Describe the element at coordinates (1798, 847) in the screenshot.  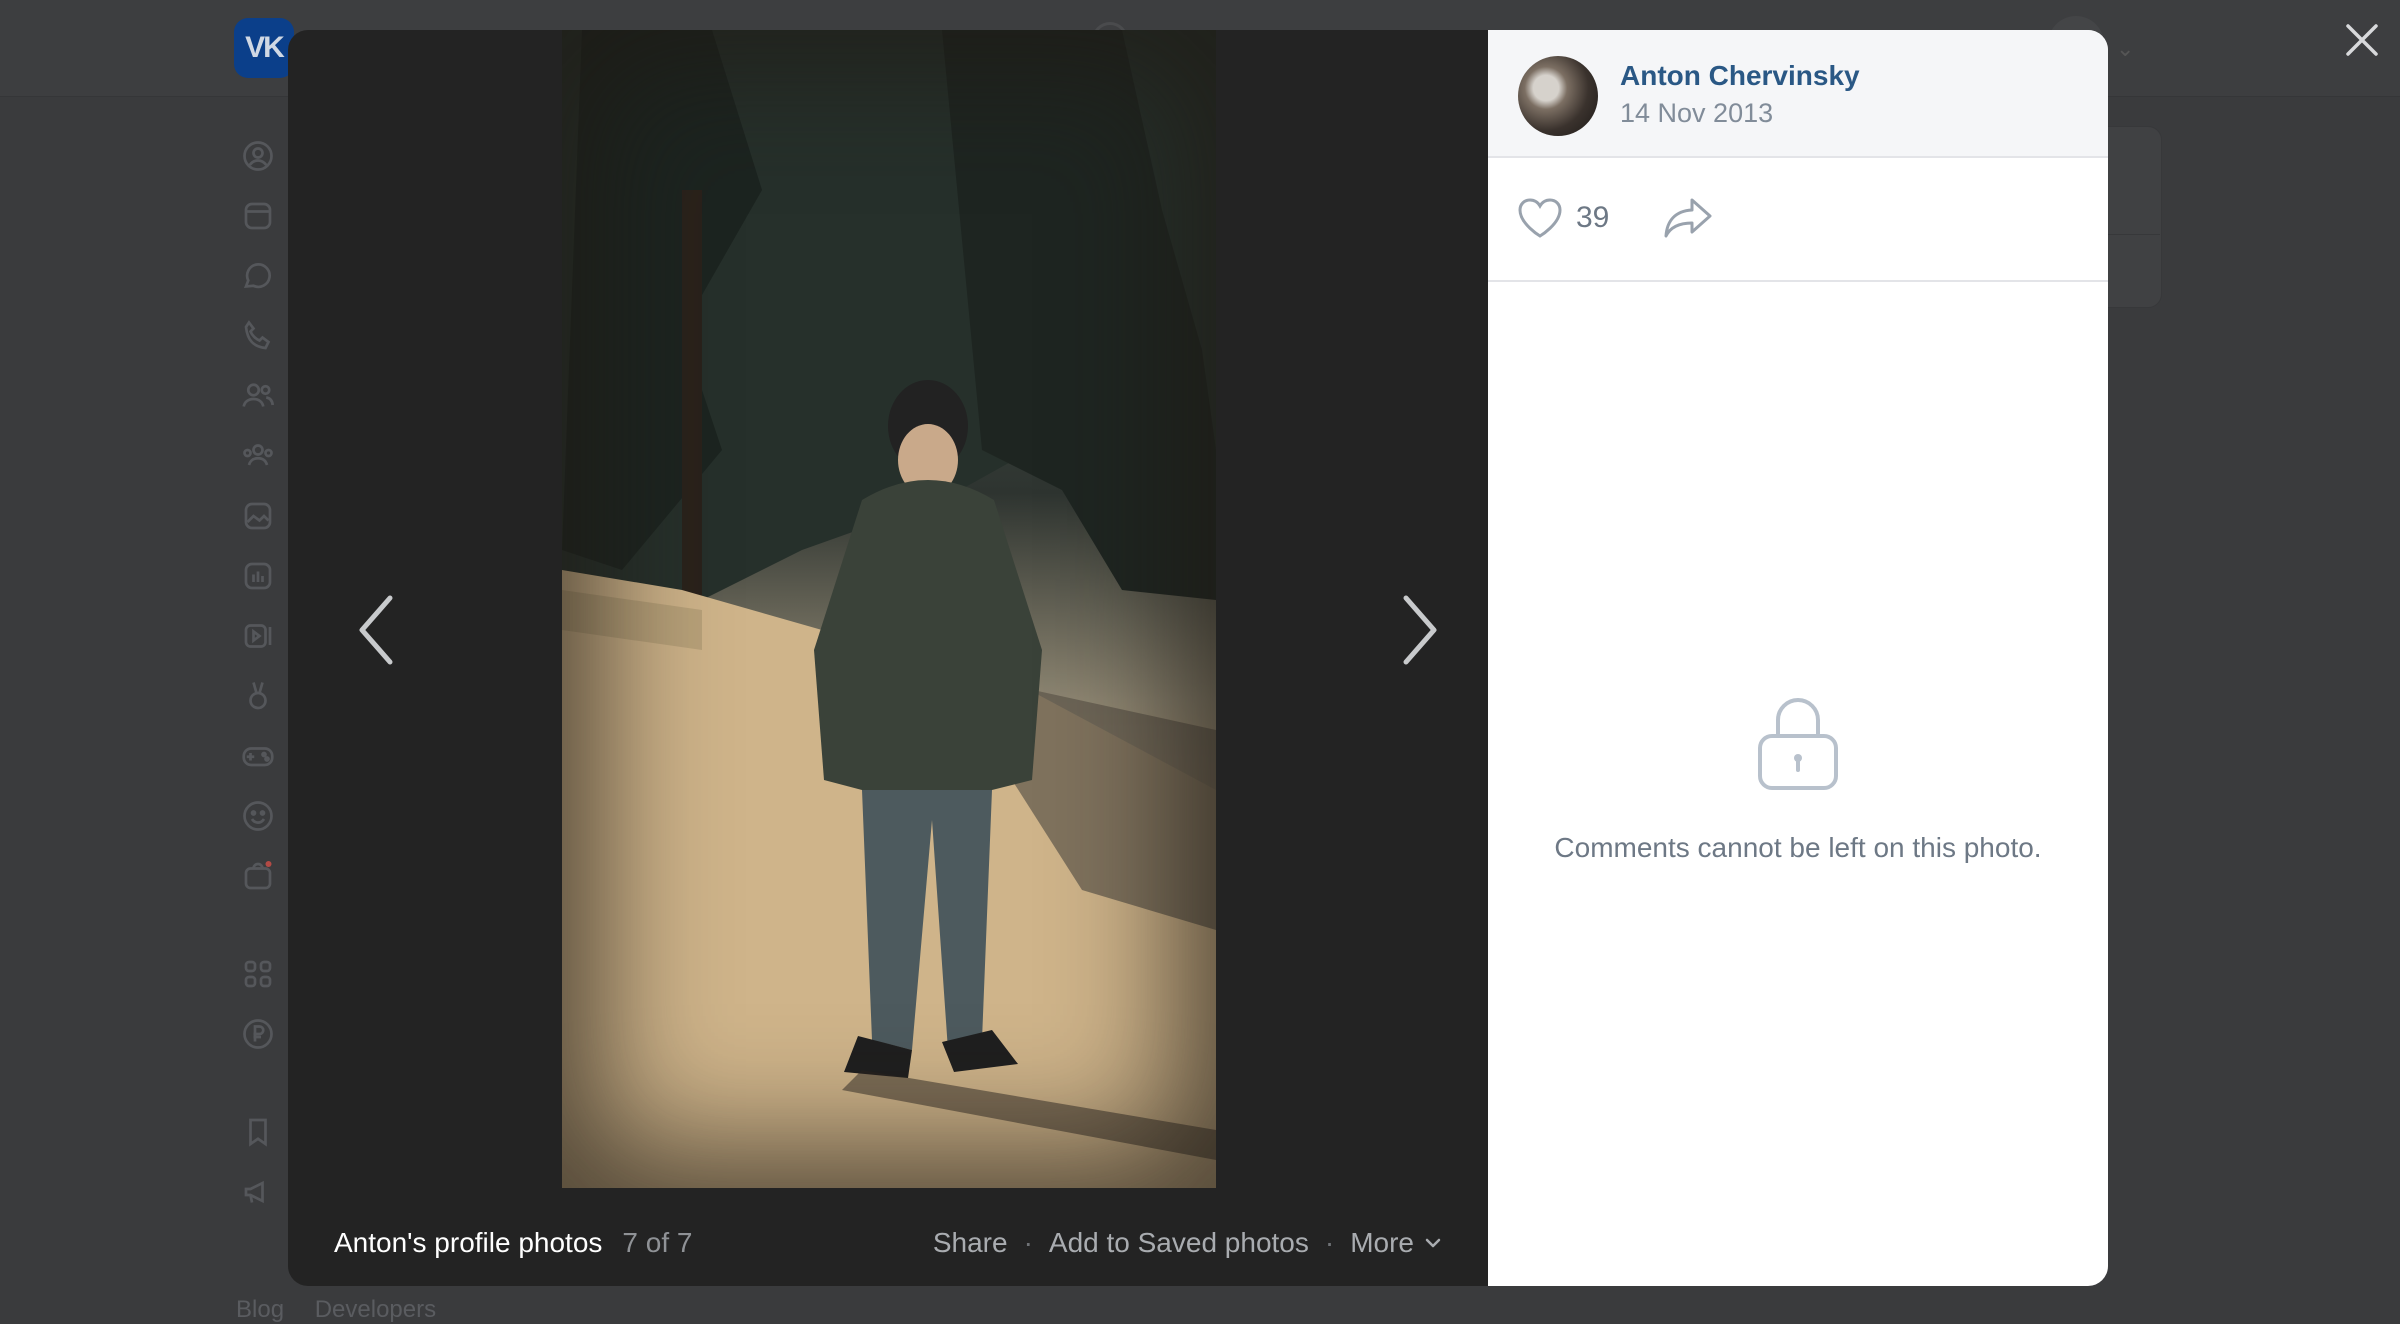
I see `comments-locked-text: Comments cannot be left on this photo.` at that location.